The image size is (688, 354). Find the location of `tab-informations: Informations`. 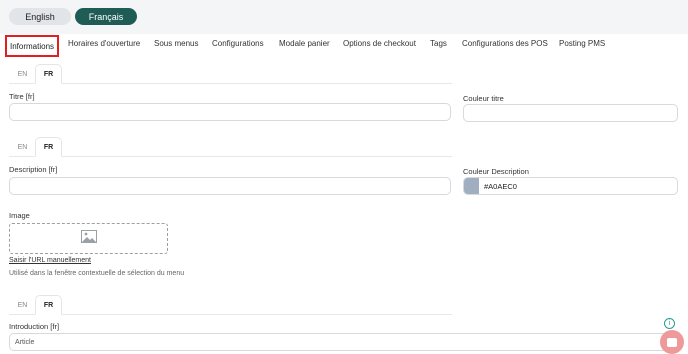

tab-informations: Informations is located at coordinates (32, 46).